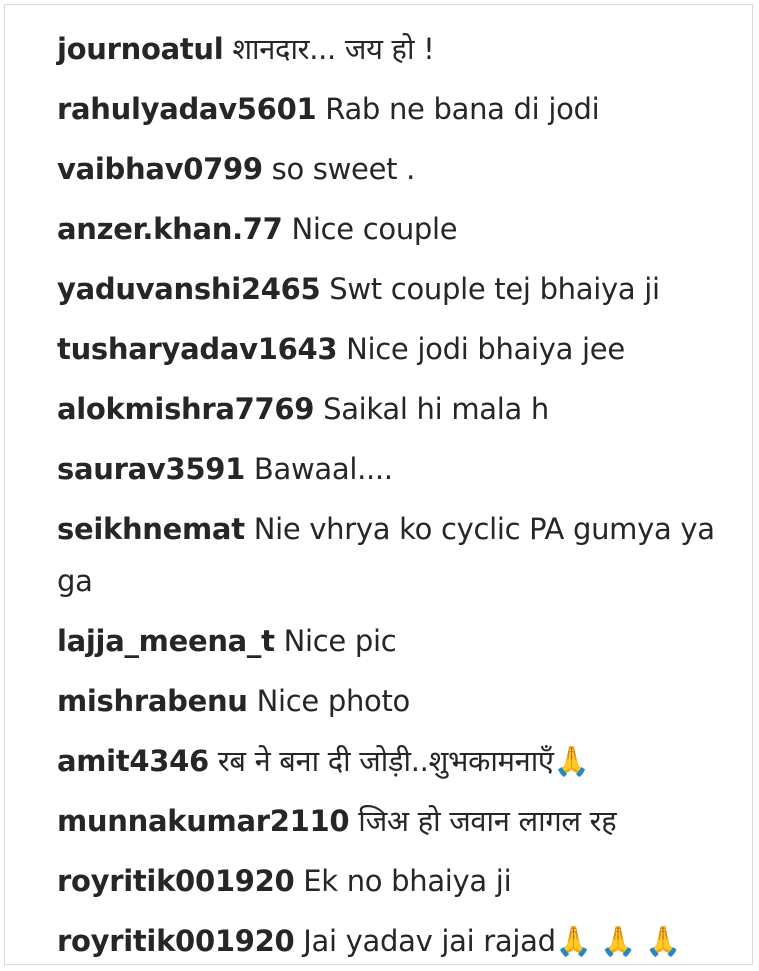 This screenshot has height=971, width=759. I want to click on comment-text: रब ने बना दी जोड़ी..शुभकामनाएँ🙏, so click(403, 761).